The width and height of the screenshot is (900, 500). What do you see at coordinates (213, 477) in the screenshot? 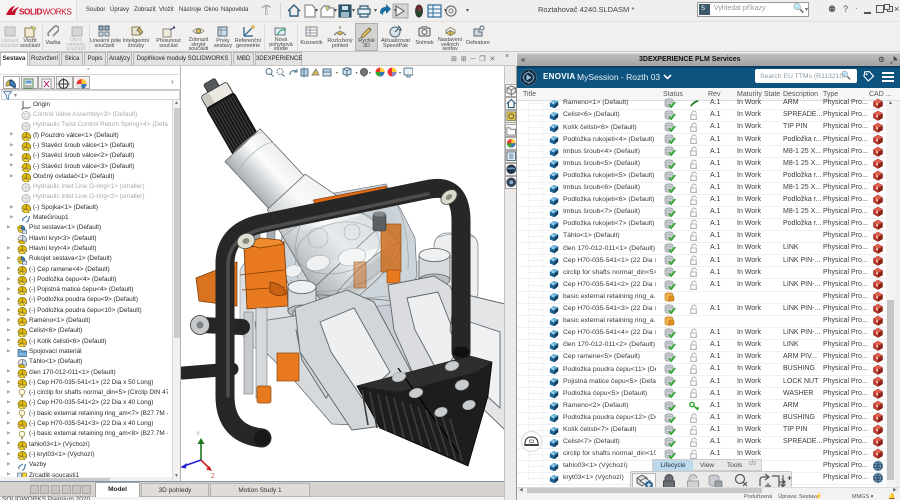
I see `svg-text: Z` at bounding box center [213, 477].